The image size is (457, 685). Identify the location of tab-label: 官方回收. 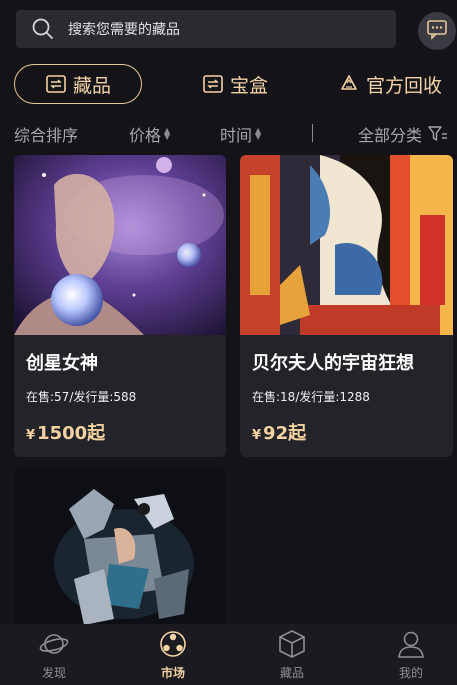
(404, 85).